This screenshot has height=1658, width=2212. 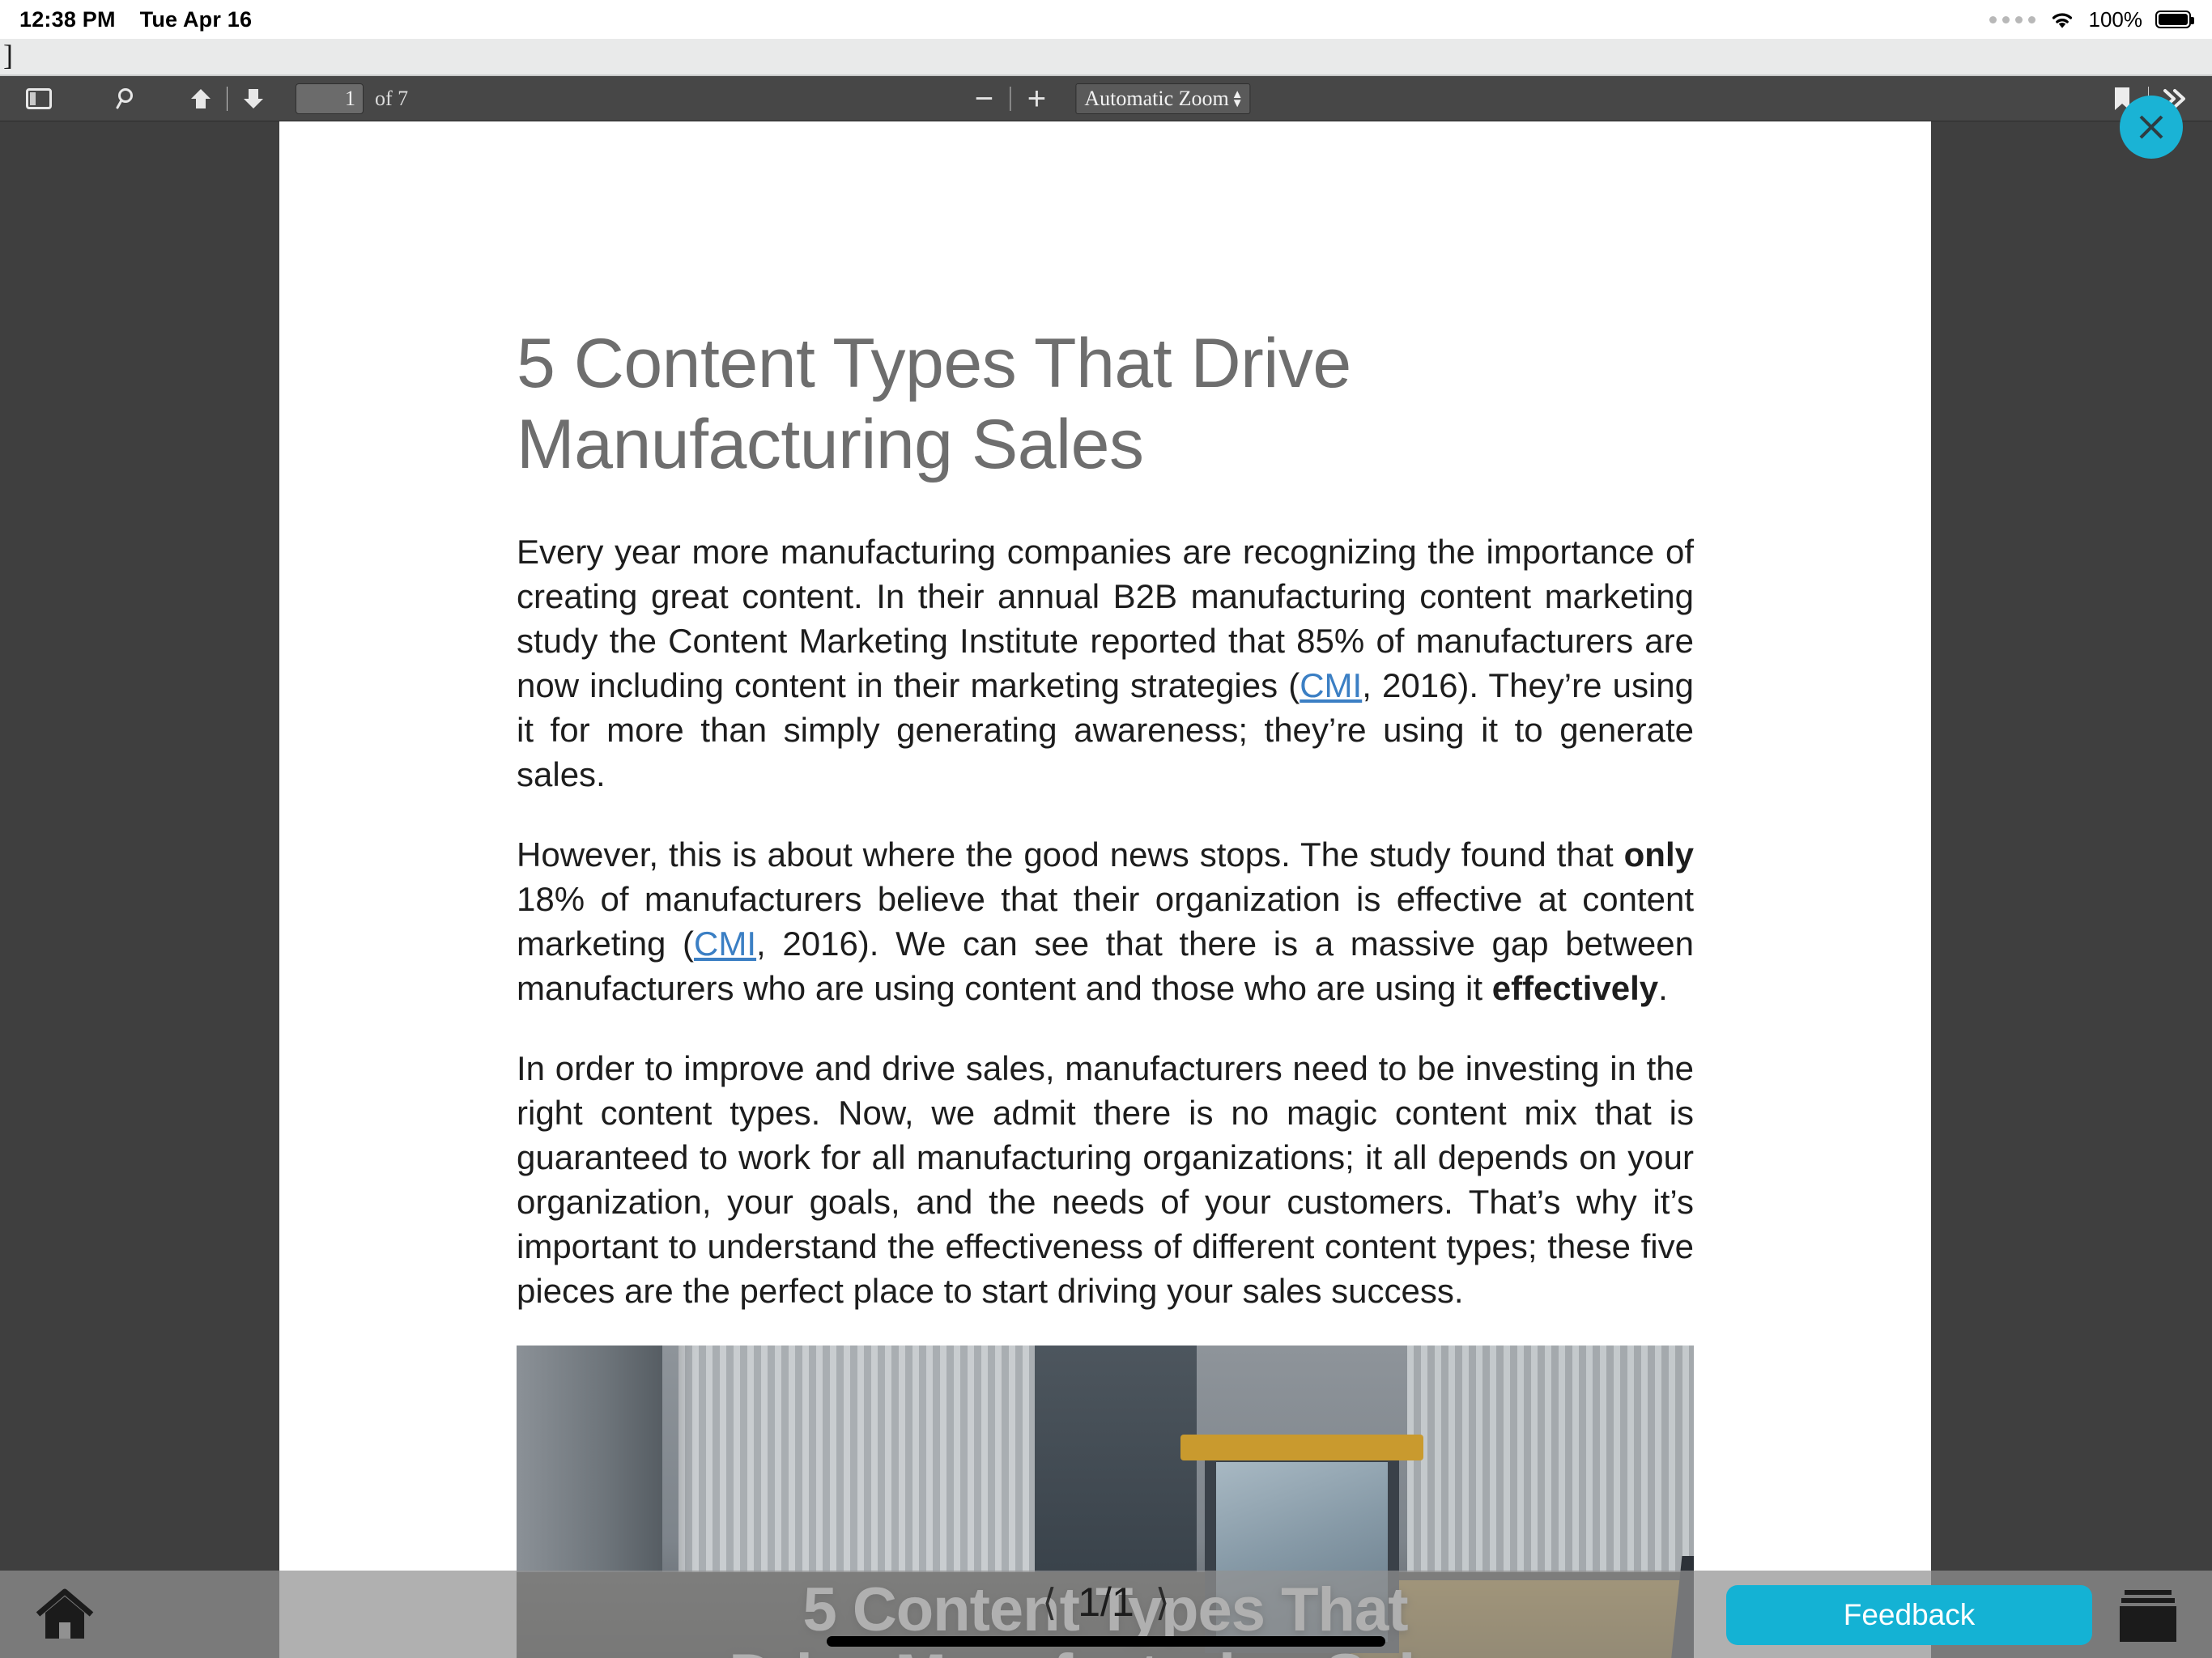 I want to click on wifi-icon, so click(x=2062, y=19).